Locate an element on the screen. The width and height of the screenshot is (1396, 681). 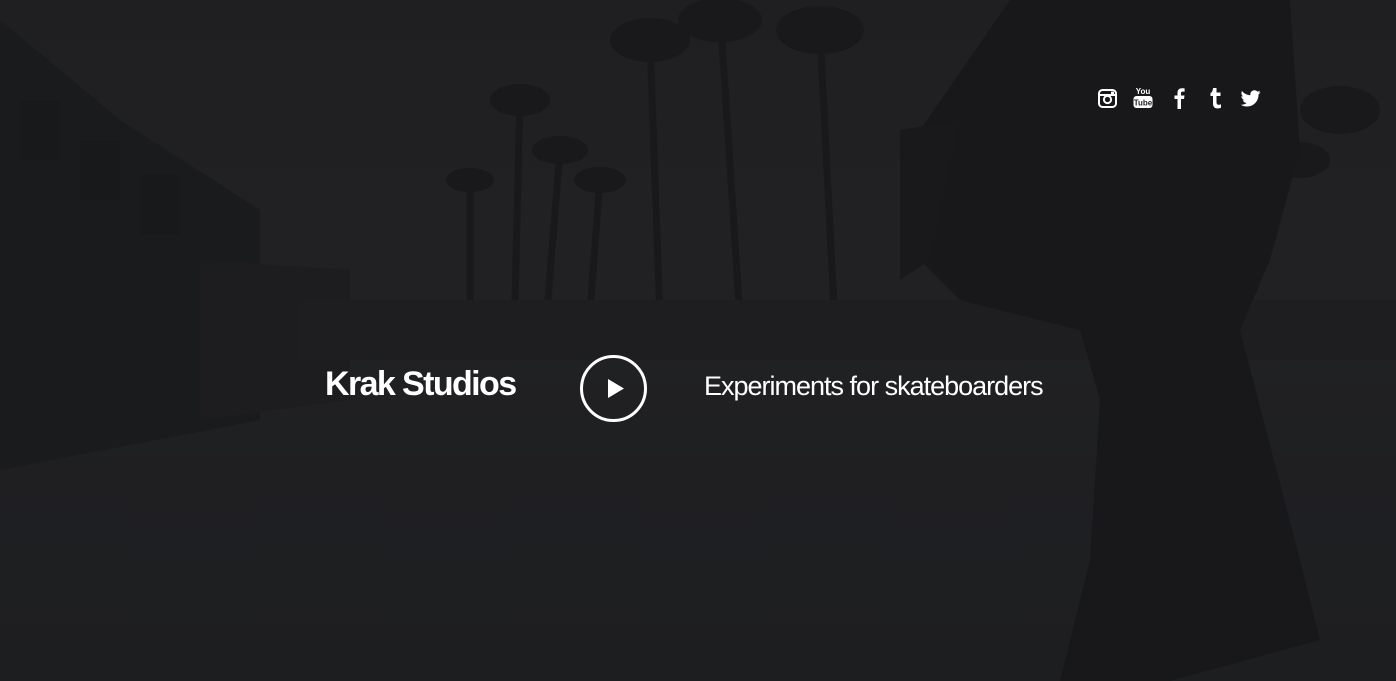
twitter-icon is located at coordinates (1251, 97).